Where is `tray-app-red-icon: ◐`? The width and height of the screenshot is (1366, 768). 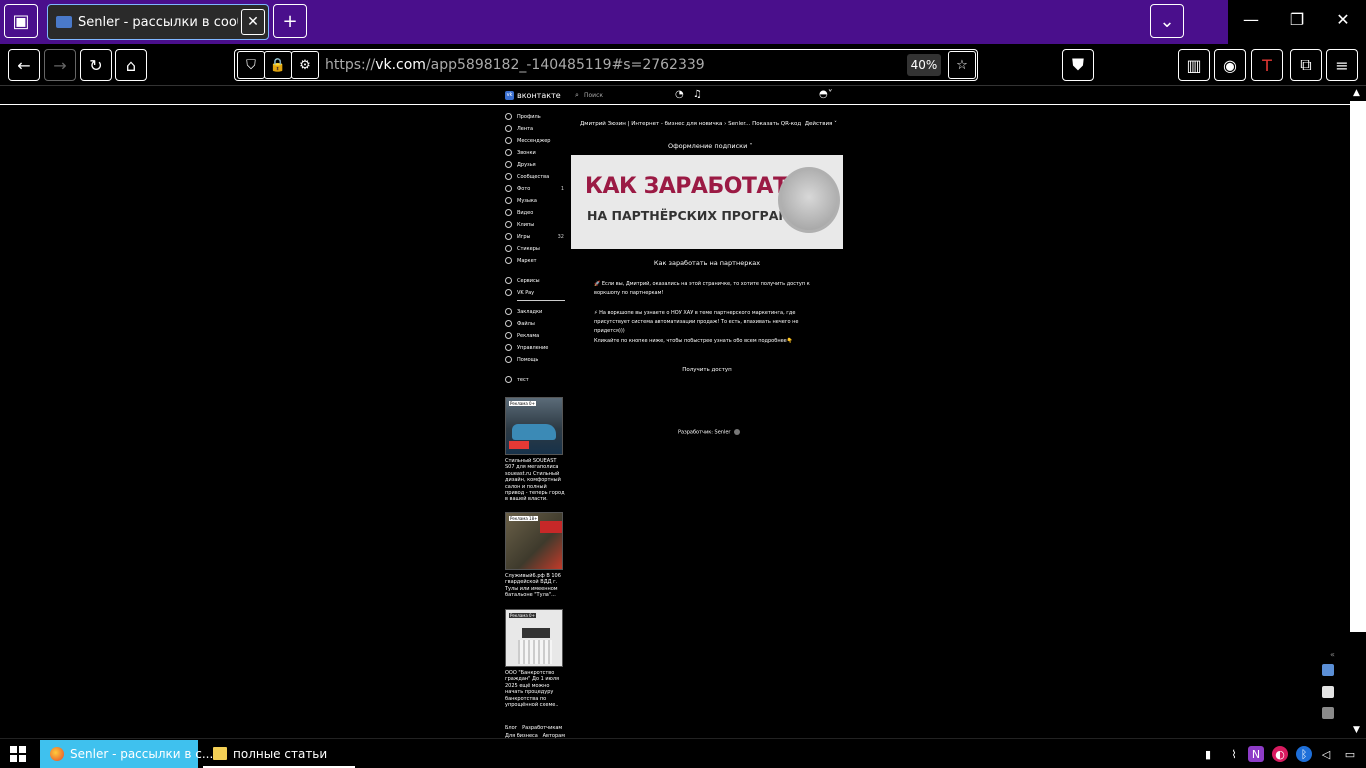 tray-app-red-icon: ◐ is located at coordinates (1280, 754).